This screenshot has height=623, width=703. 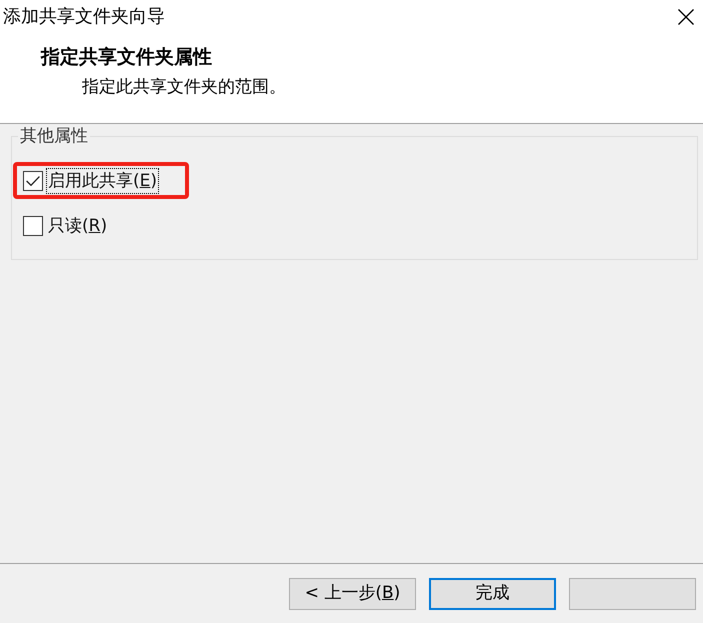 What do you see at coordinates (184, 87) in the screenshot?
I see `page-subtitle: 指定此共享文件夹的范围。` at bounding box center [184, 87].